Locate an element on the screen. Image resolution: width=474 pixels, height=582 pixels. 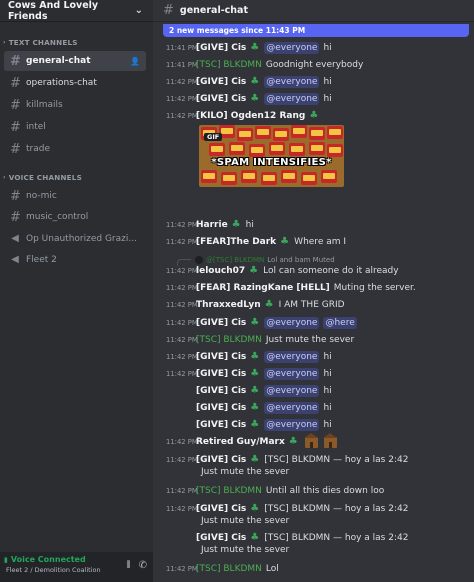
channel-label: no-mic is located at coordinates (41, 196).